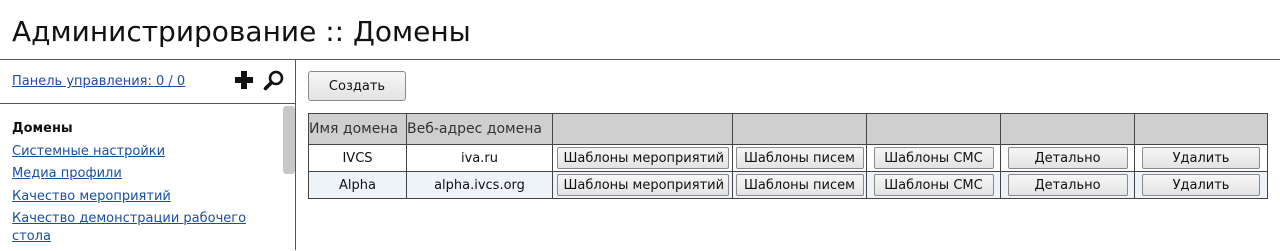 The image size is (1280, 251). What do you see at coordinates (274, 80) in the screenshot?
I see `search-icon` at bounding box center [274, 80].